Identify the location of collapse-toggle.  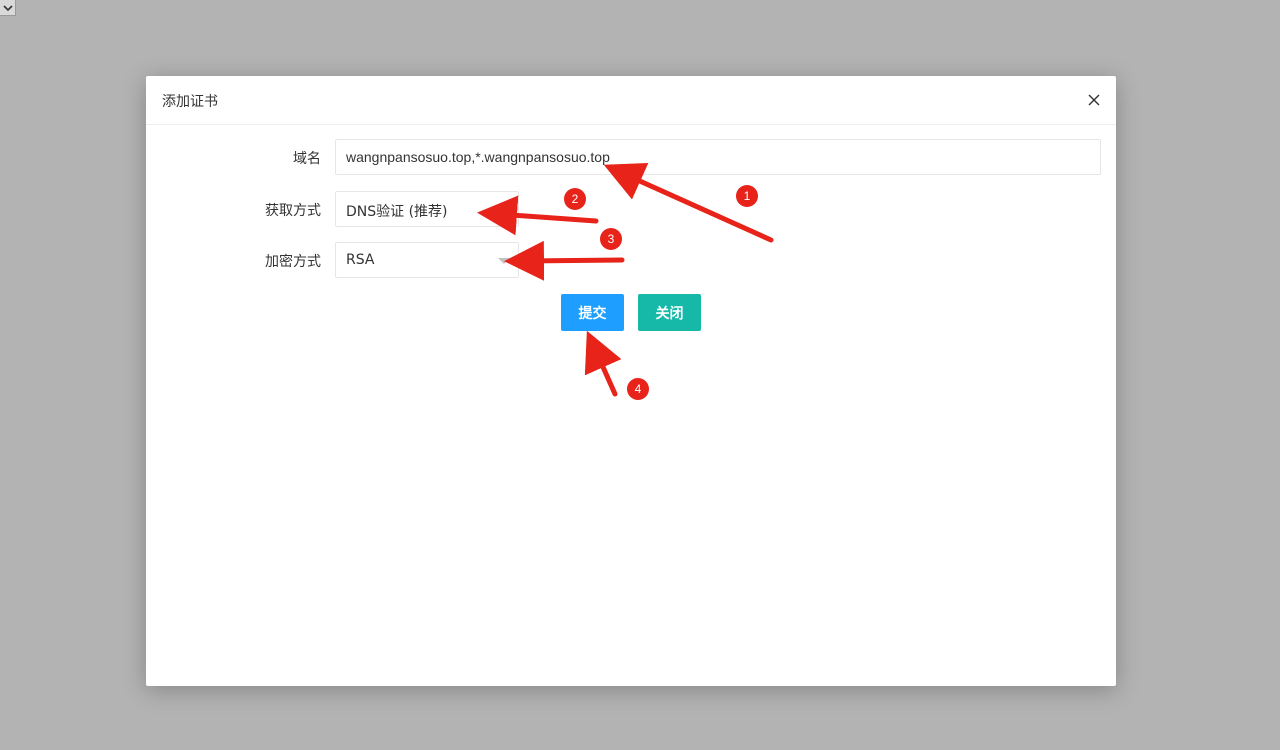
(8, 8).